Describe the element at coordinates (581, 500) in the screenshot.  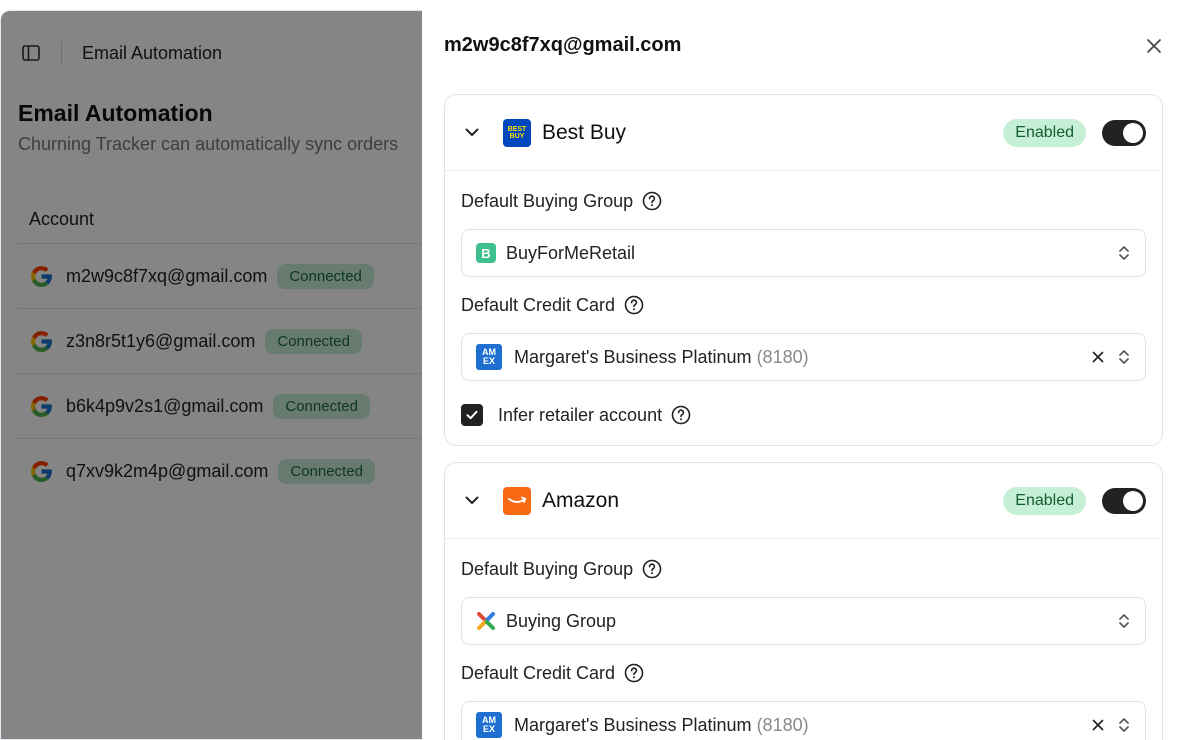
I see `retailer-name: Amazon` at that location.